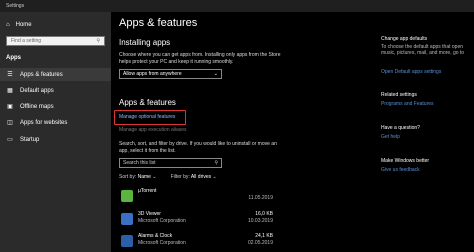 The width and height of the screenshot is (474, 252). What do you see at coordinates (411, 72) in the screenshot?
I see `open-default-apps-link: Open Default apps settings` at bounding box center [411, 72].